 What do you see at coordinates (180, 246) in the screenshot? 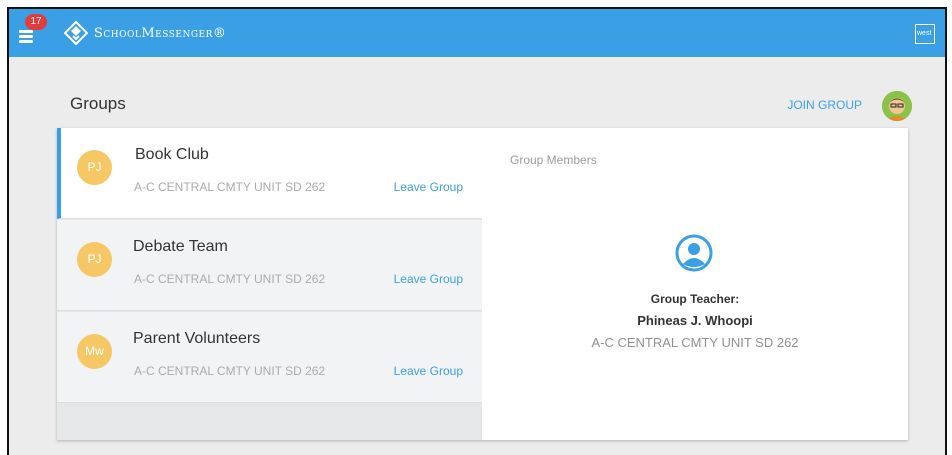
I see `group-name: Debate Team` at bounding box center [180, 246].